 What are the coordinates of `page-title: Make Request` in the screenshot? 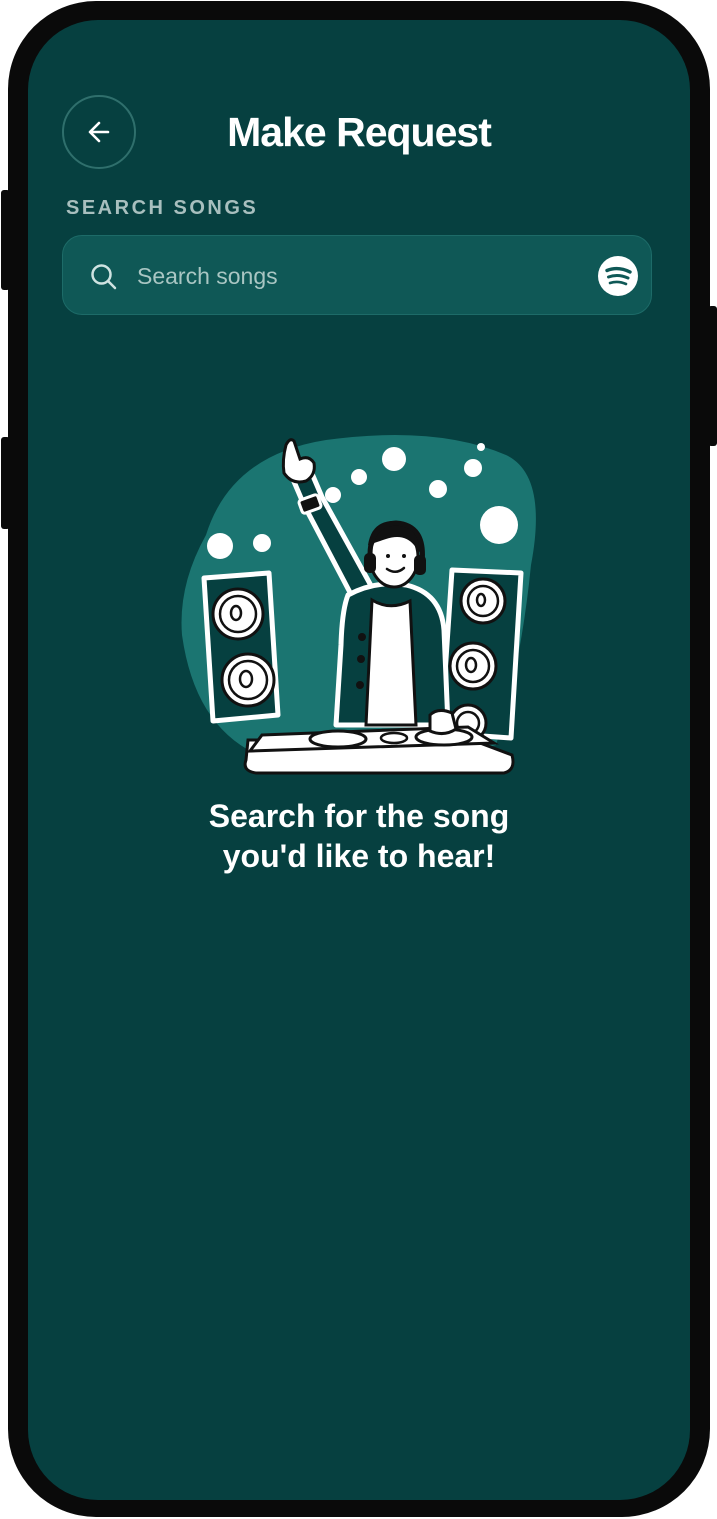 It's located at (359, 132).